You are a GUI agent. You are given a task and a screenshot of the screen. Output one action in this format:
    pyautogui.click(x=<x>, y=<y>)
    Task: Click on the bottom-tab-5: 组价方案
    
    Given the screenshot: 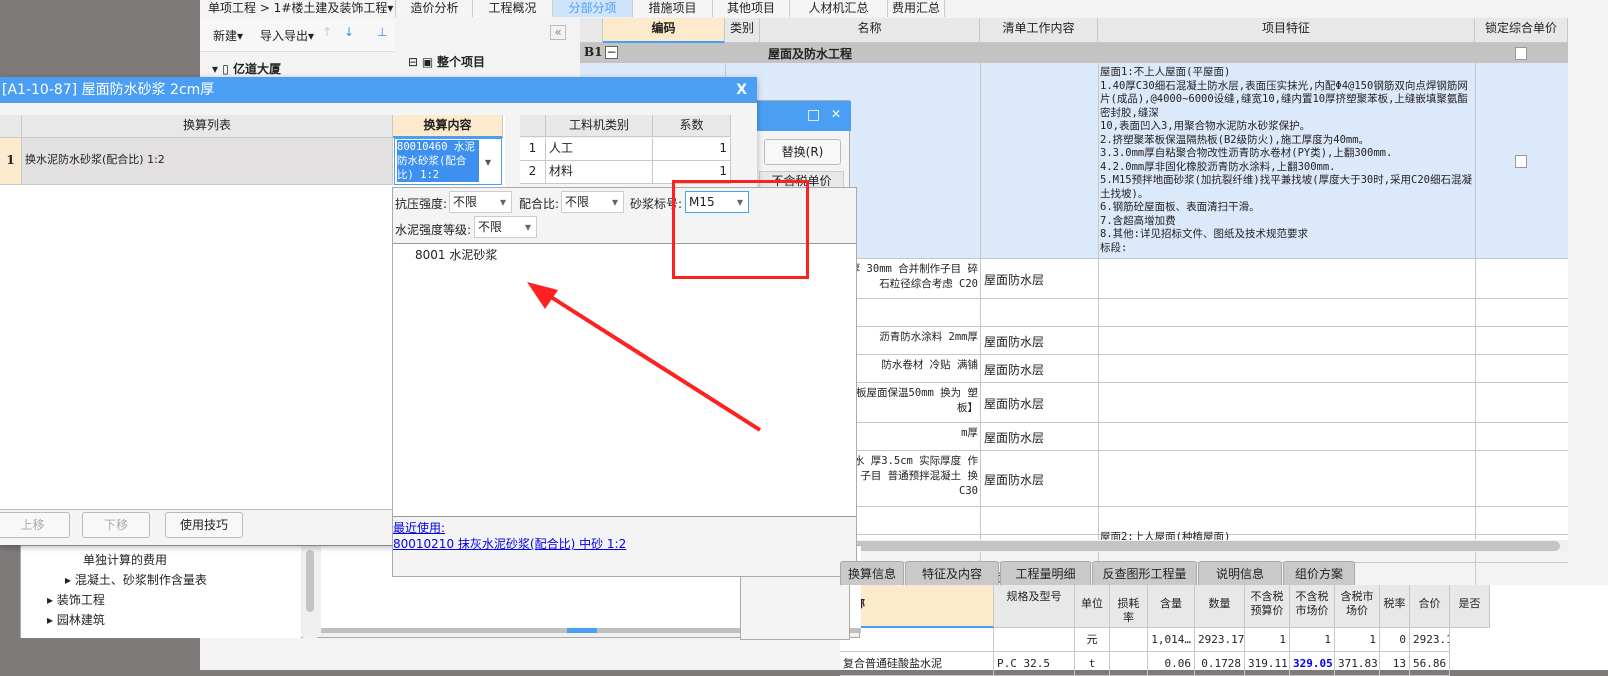 What is the action you would take?
    pyautogui.click(x=1319, y=573)
    